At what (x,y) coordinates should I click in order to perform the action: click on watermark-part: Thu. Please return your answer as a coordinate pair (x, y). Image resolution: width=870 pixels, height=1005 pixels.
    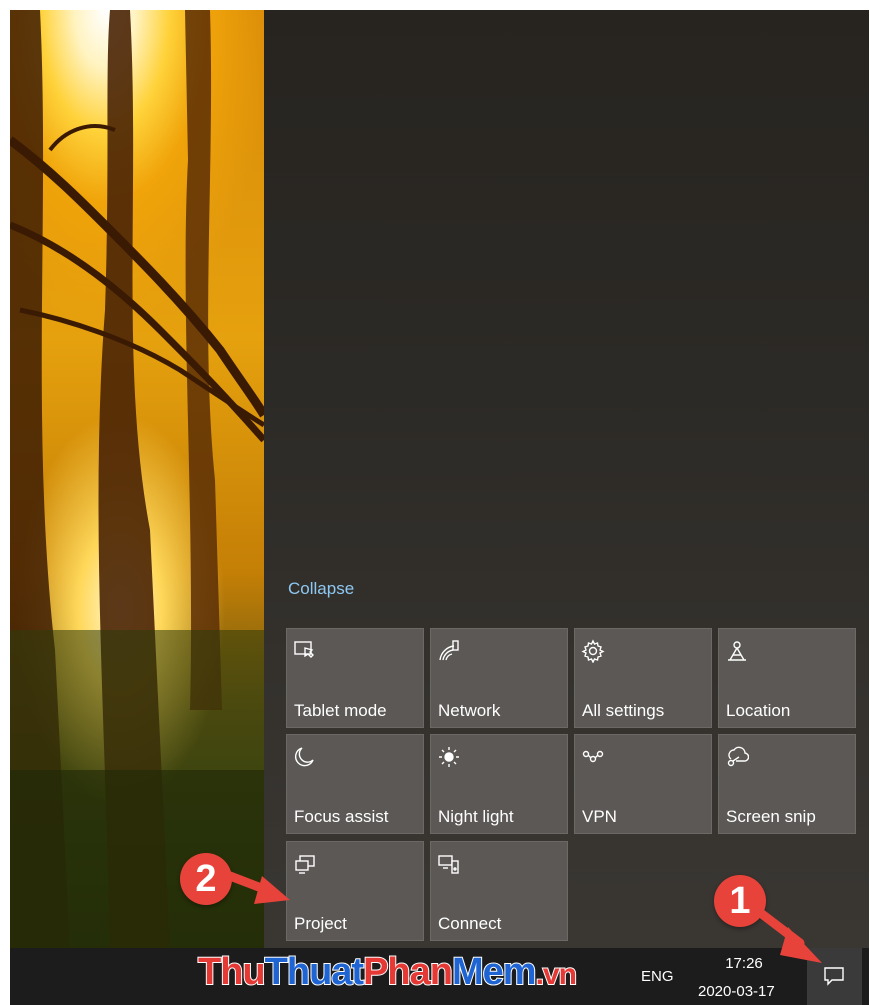
    Looking at the image, I should click on (232, 972).